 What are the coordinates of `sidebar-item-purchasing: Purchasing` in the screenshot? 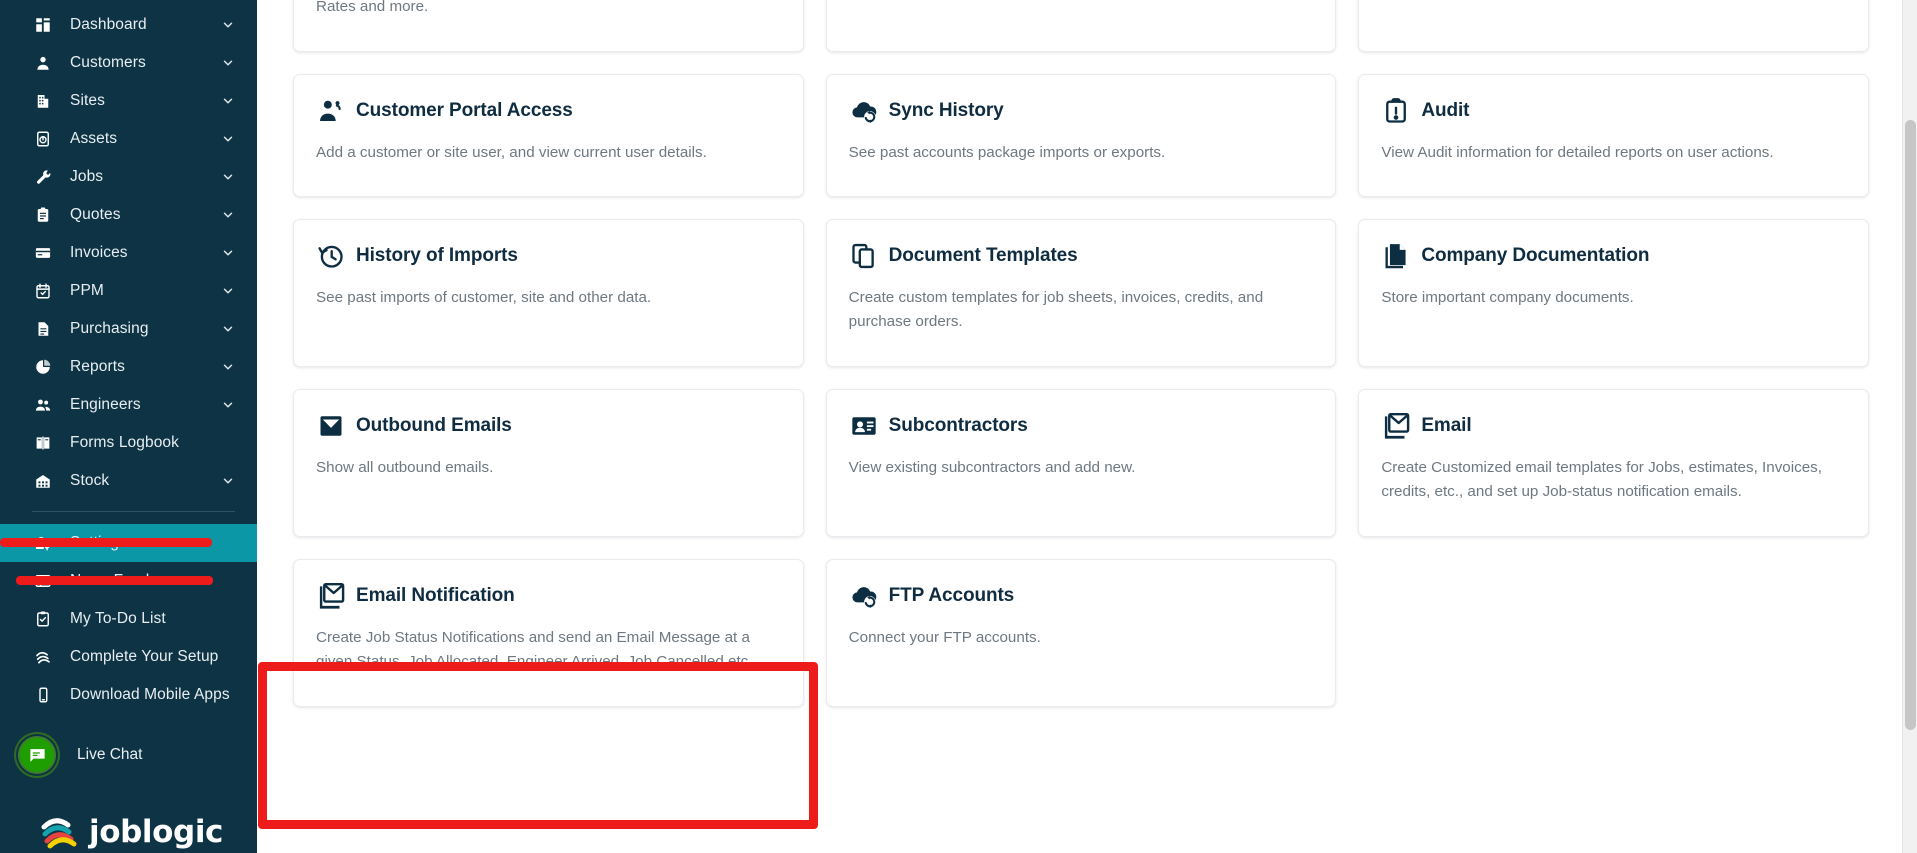 It's located at (128, 329).